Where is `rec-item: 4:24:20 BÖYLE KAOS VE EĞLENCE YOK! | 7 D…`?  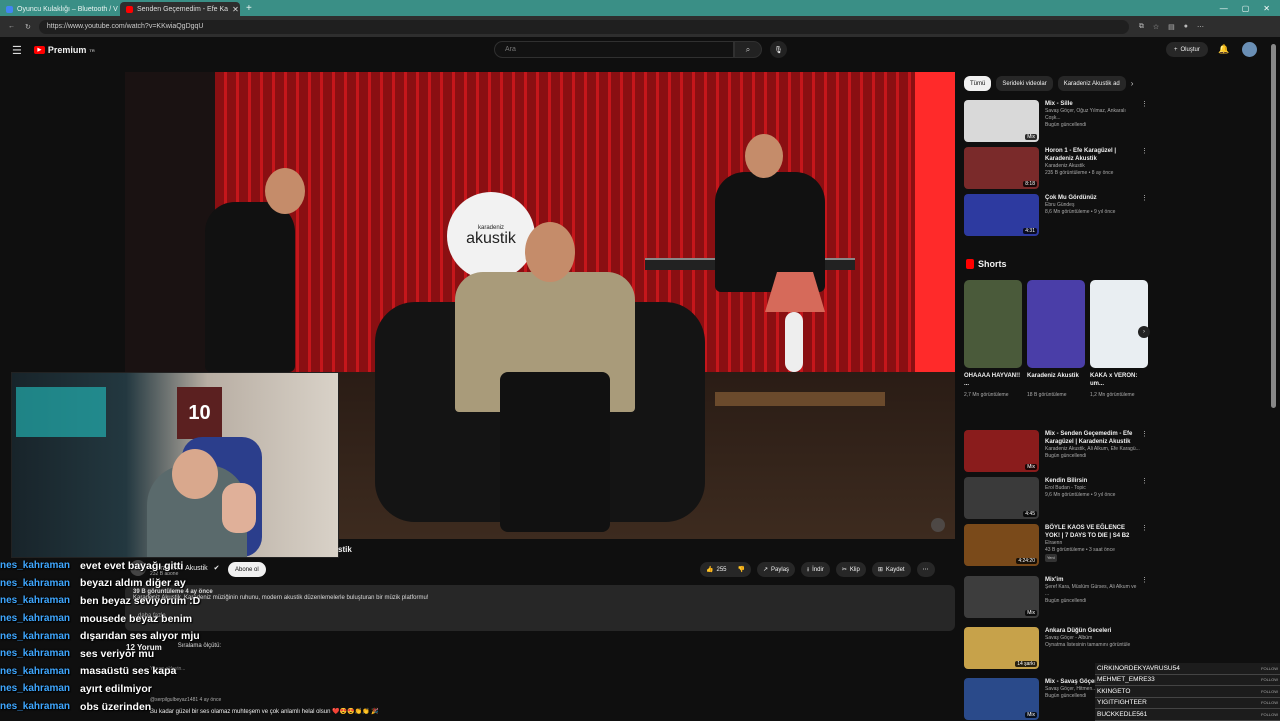
rec-item: 4:24:20 BÖYLE KAOS VE EĞLENCE YOK! | 7 D… is located at coordinates (1056, 545).